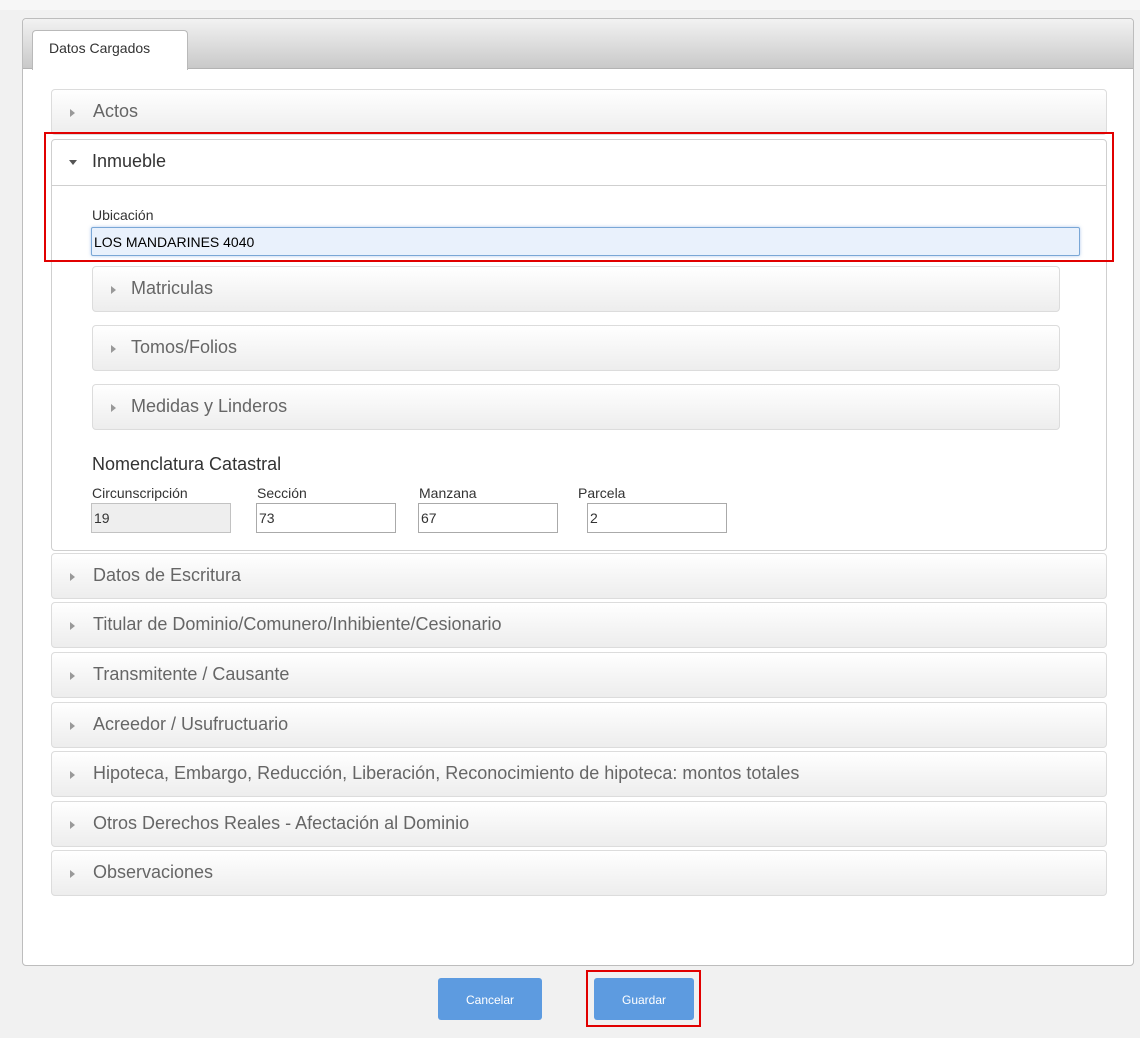  What do you see at coordinates (123, 215) in the screenshot?
I see `ubicacion-label: Ubicación` at bounding box center [123, 215].